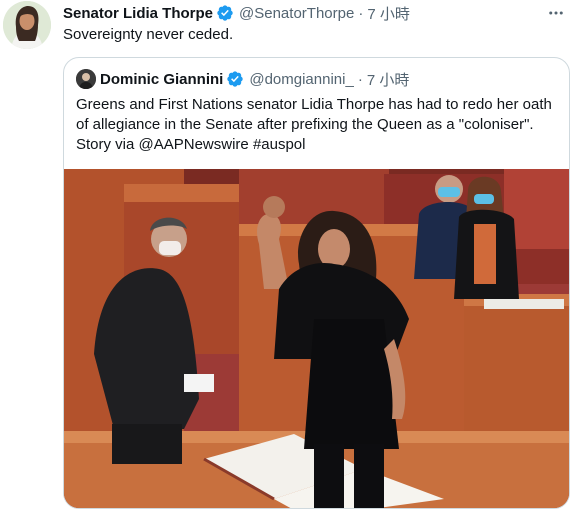 Image resolution: width=579 pixels, height=513 pixels. Describe the element at coordinates (148, 34) in the screenshot. I see `tweet-text: Sovereignty never ceded.` at that location.